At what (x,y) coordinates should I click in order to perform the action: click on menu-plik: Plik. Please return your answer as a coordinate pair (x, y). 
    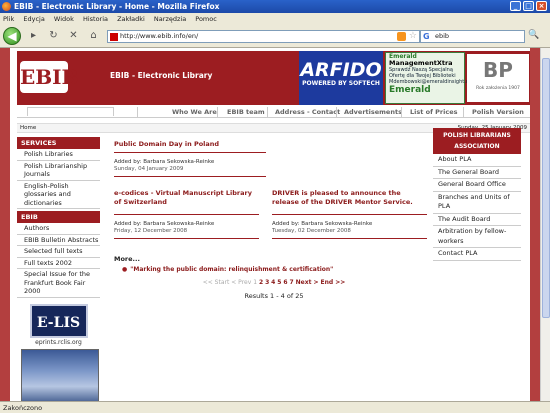
    Looking at the image, I should click on (8, 19).